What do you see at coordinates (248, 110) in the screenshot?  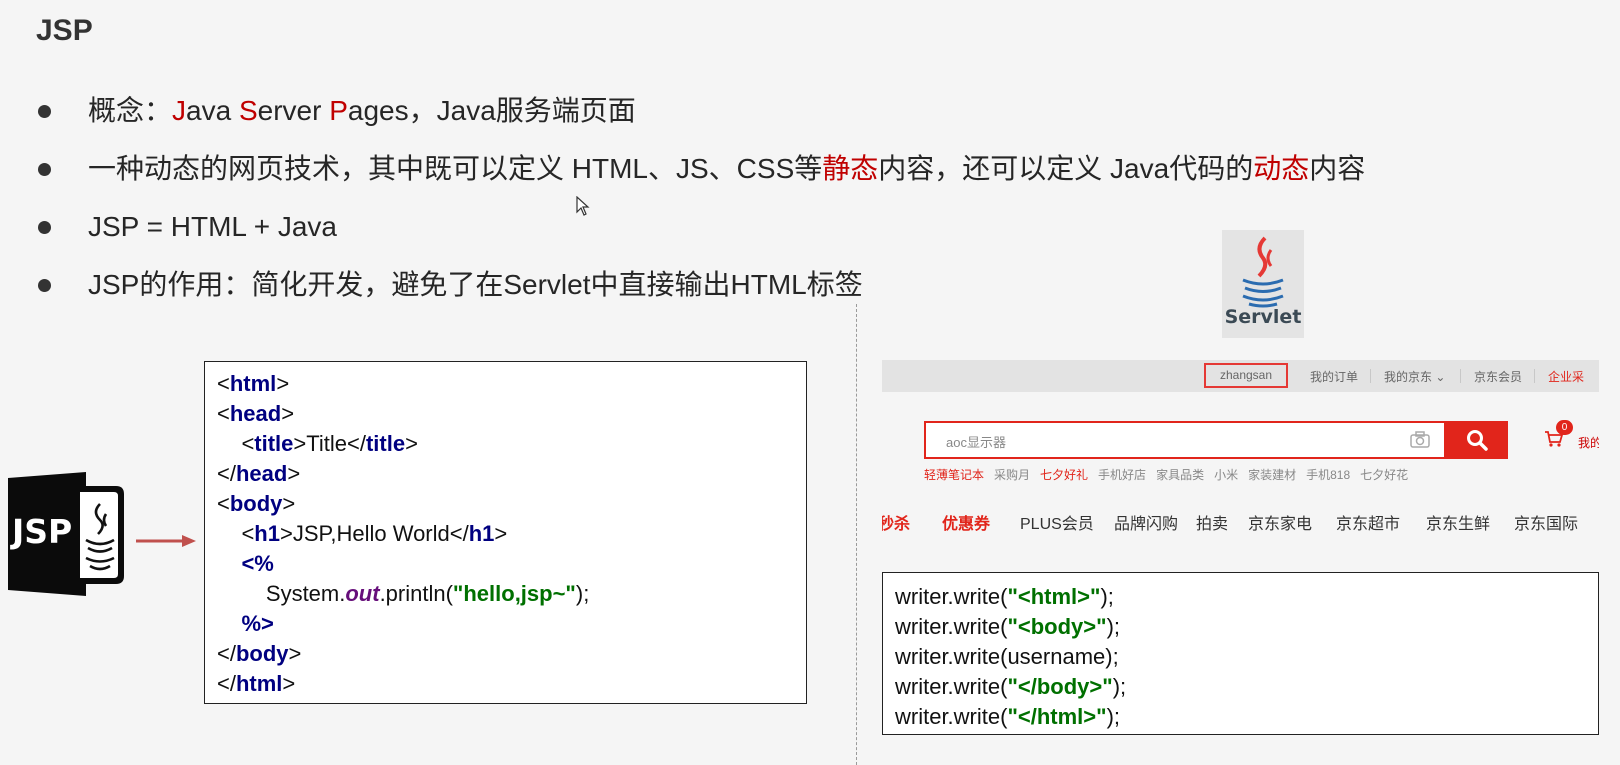 I see `highlight-text: S` at bounding box center [248, 110].